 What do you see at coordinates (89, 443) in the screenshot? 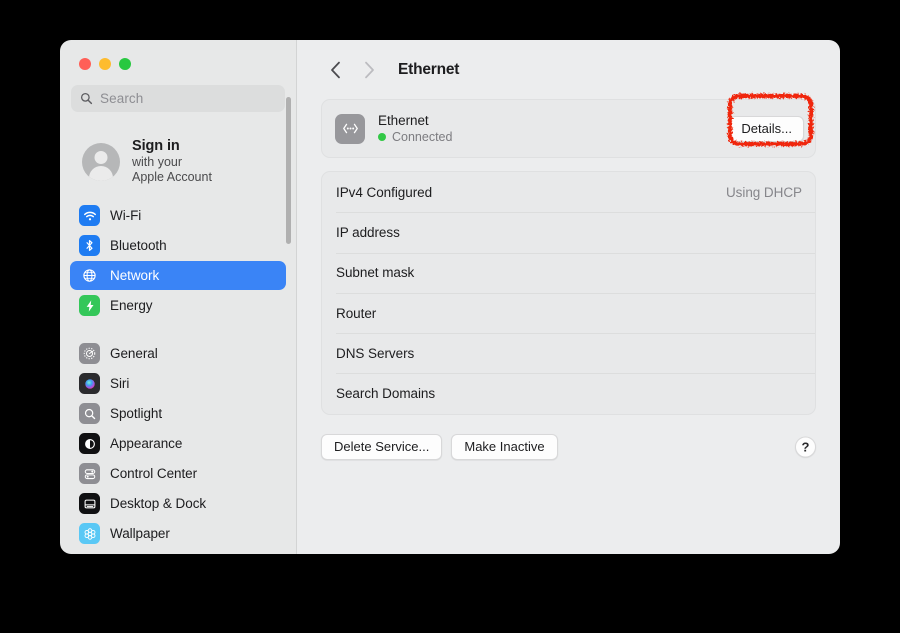
I see `contrast-icon` at bounding box center [89, 443].